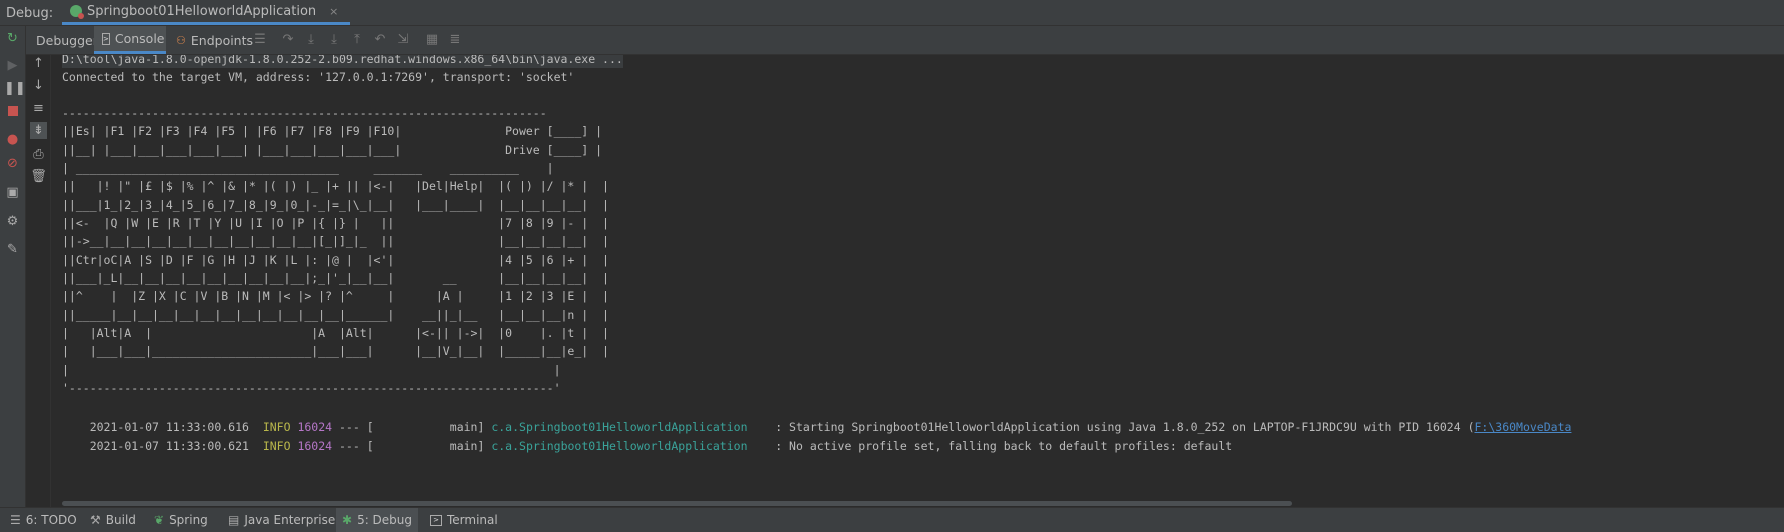 The width and height of the screenshot is (1784, 532). I want to click on endpoints-icon: ⚇, so click(181, 40).